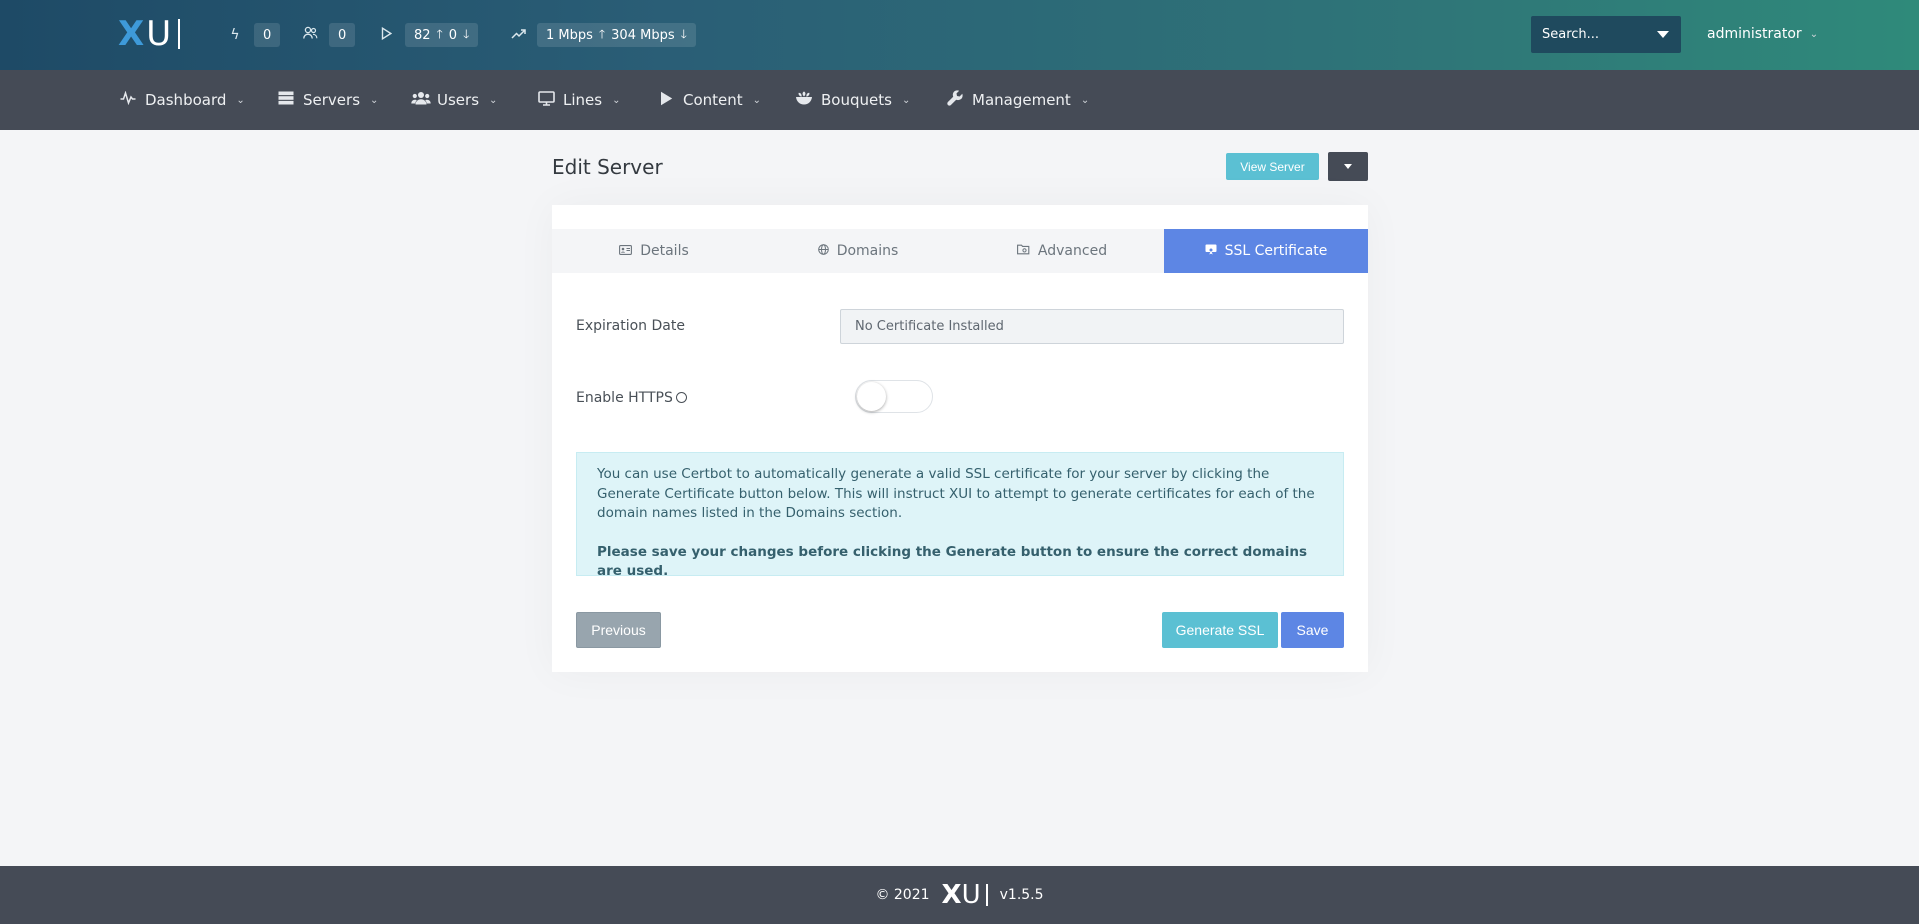 The image size is (1919, 924). I want to click on stat-connections: ϟ 0, so click(253, 35).